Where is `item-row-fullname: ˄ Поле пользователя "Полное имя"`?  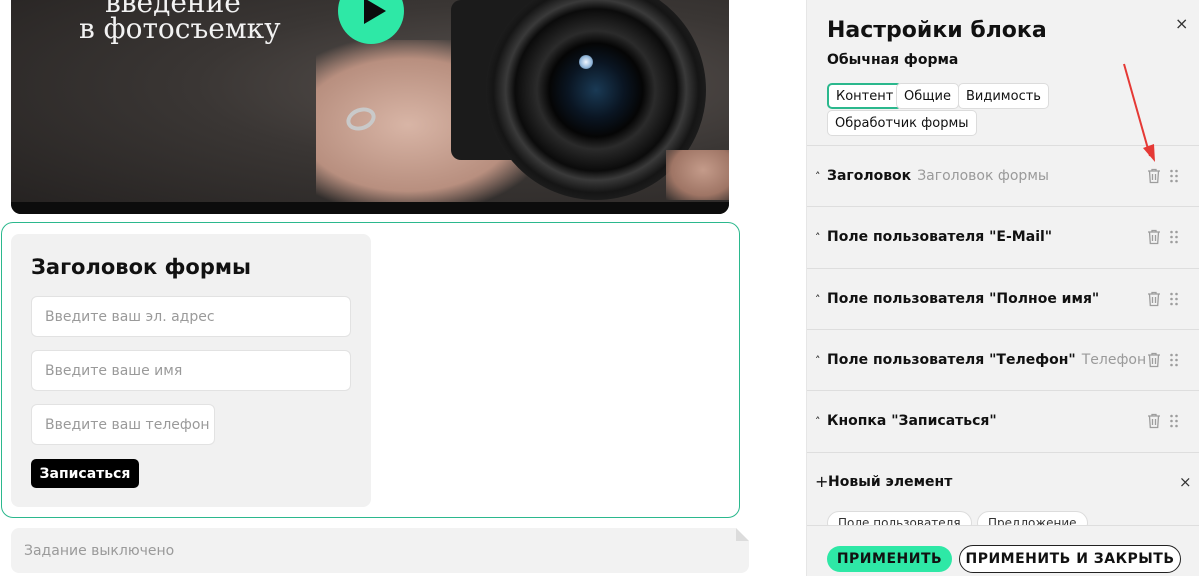
item-row-fullname: ˄ Поле пользователя "Полное имя" is located at coordinates (1003, 298).